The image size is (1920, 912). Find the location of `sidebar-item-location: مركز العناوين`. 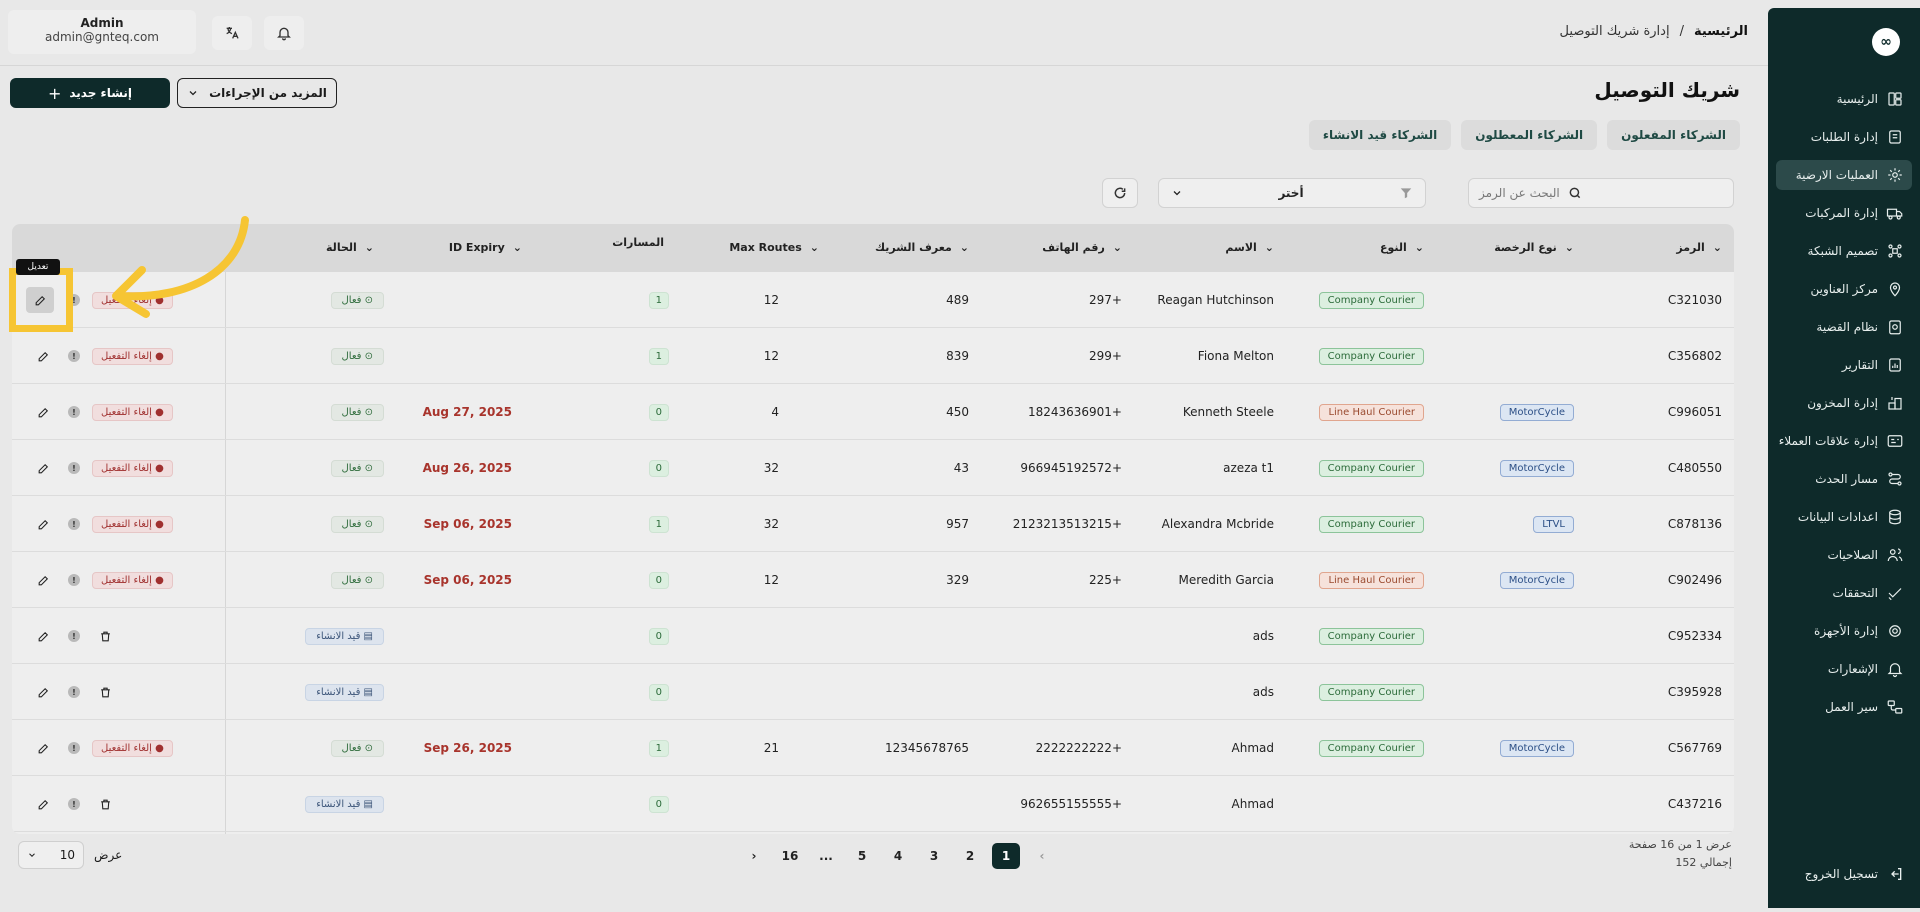

sidebar-item-location: مركز العناوين is located at coordinates (1844, 289).